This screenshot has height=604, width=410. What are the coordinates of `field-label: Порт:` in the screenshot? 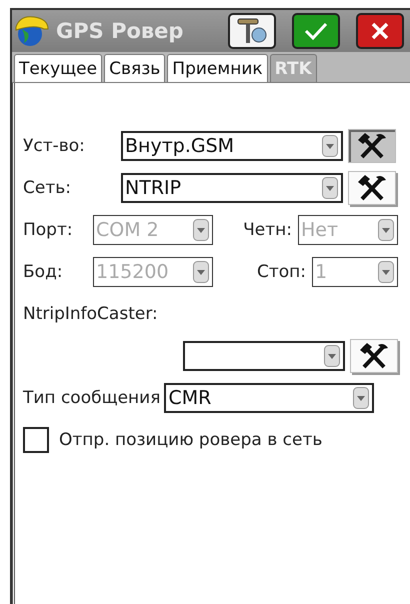 It's located at (48, 230).